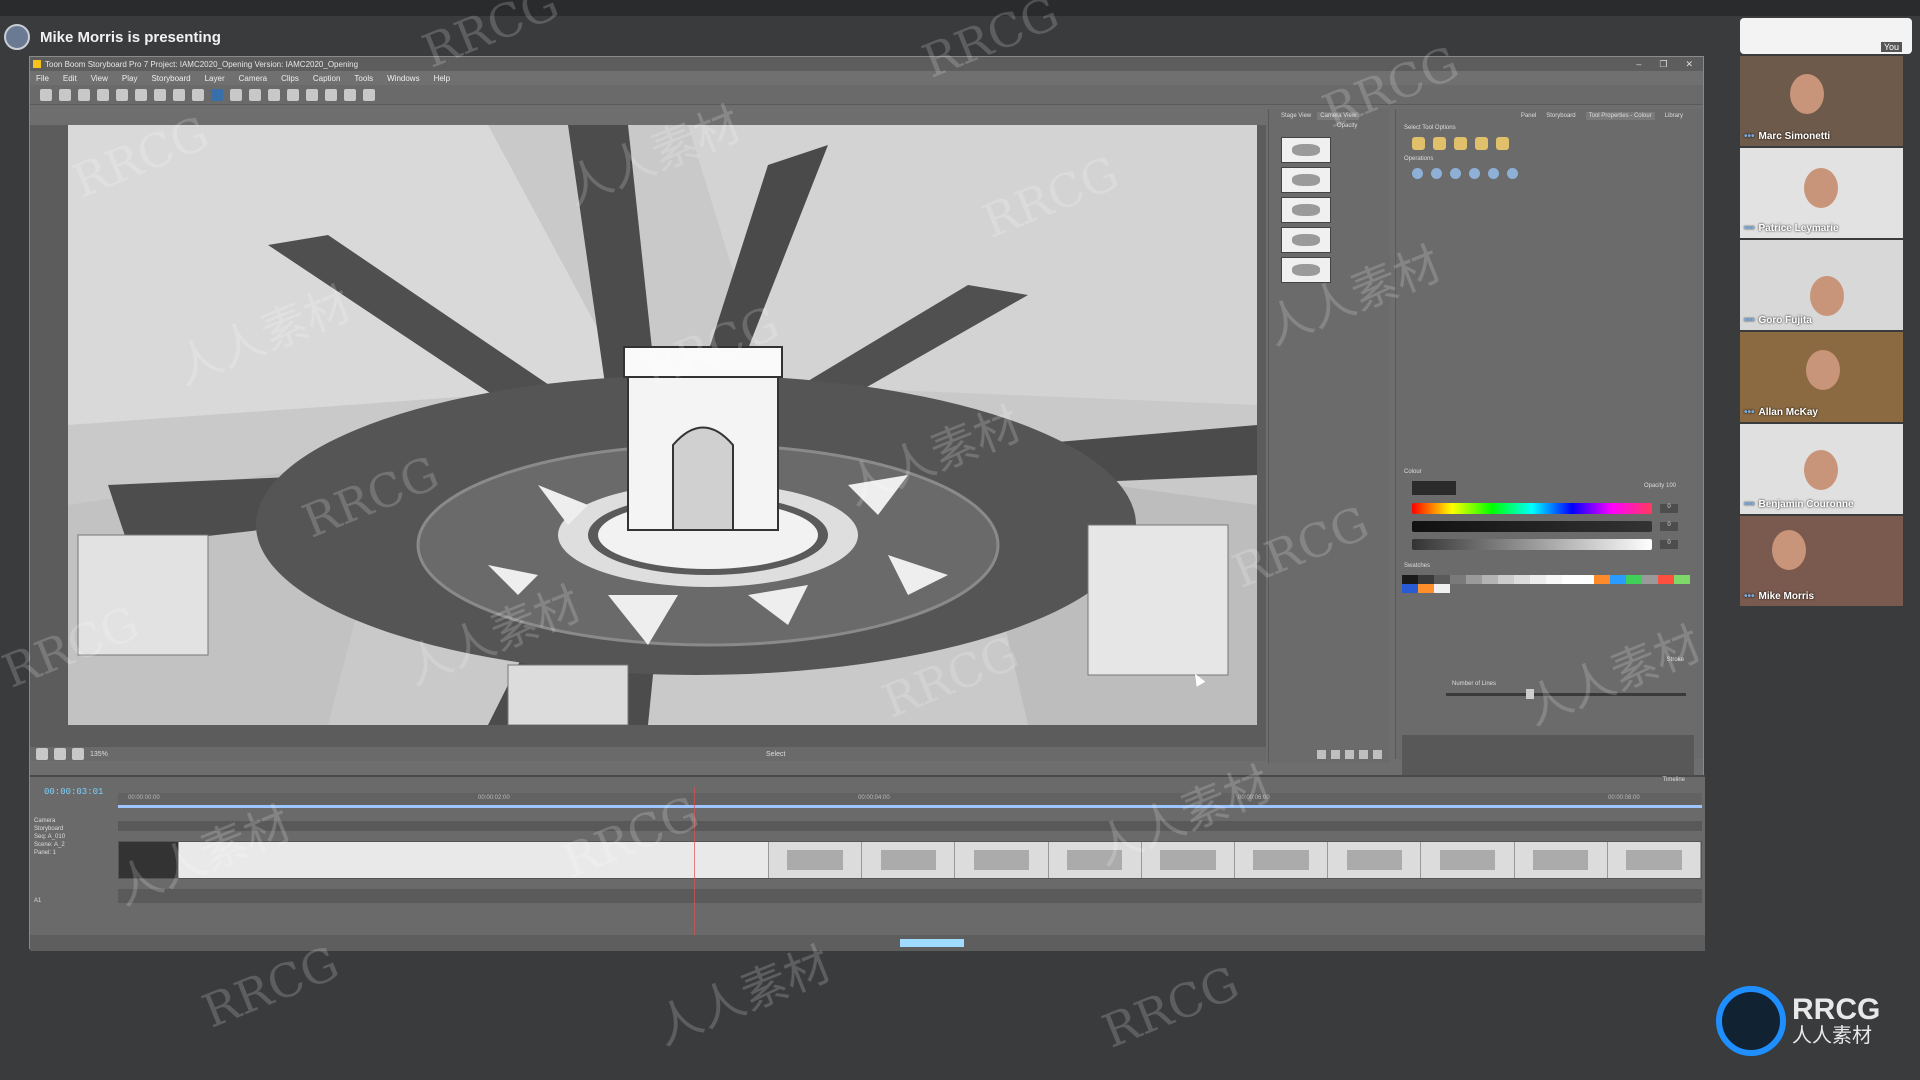 The height and width of the screenshot is (1080, 1920). I want to click on rotate-cw-icon, so click(1455, 173).